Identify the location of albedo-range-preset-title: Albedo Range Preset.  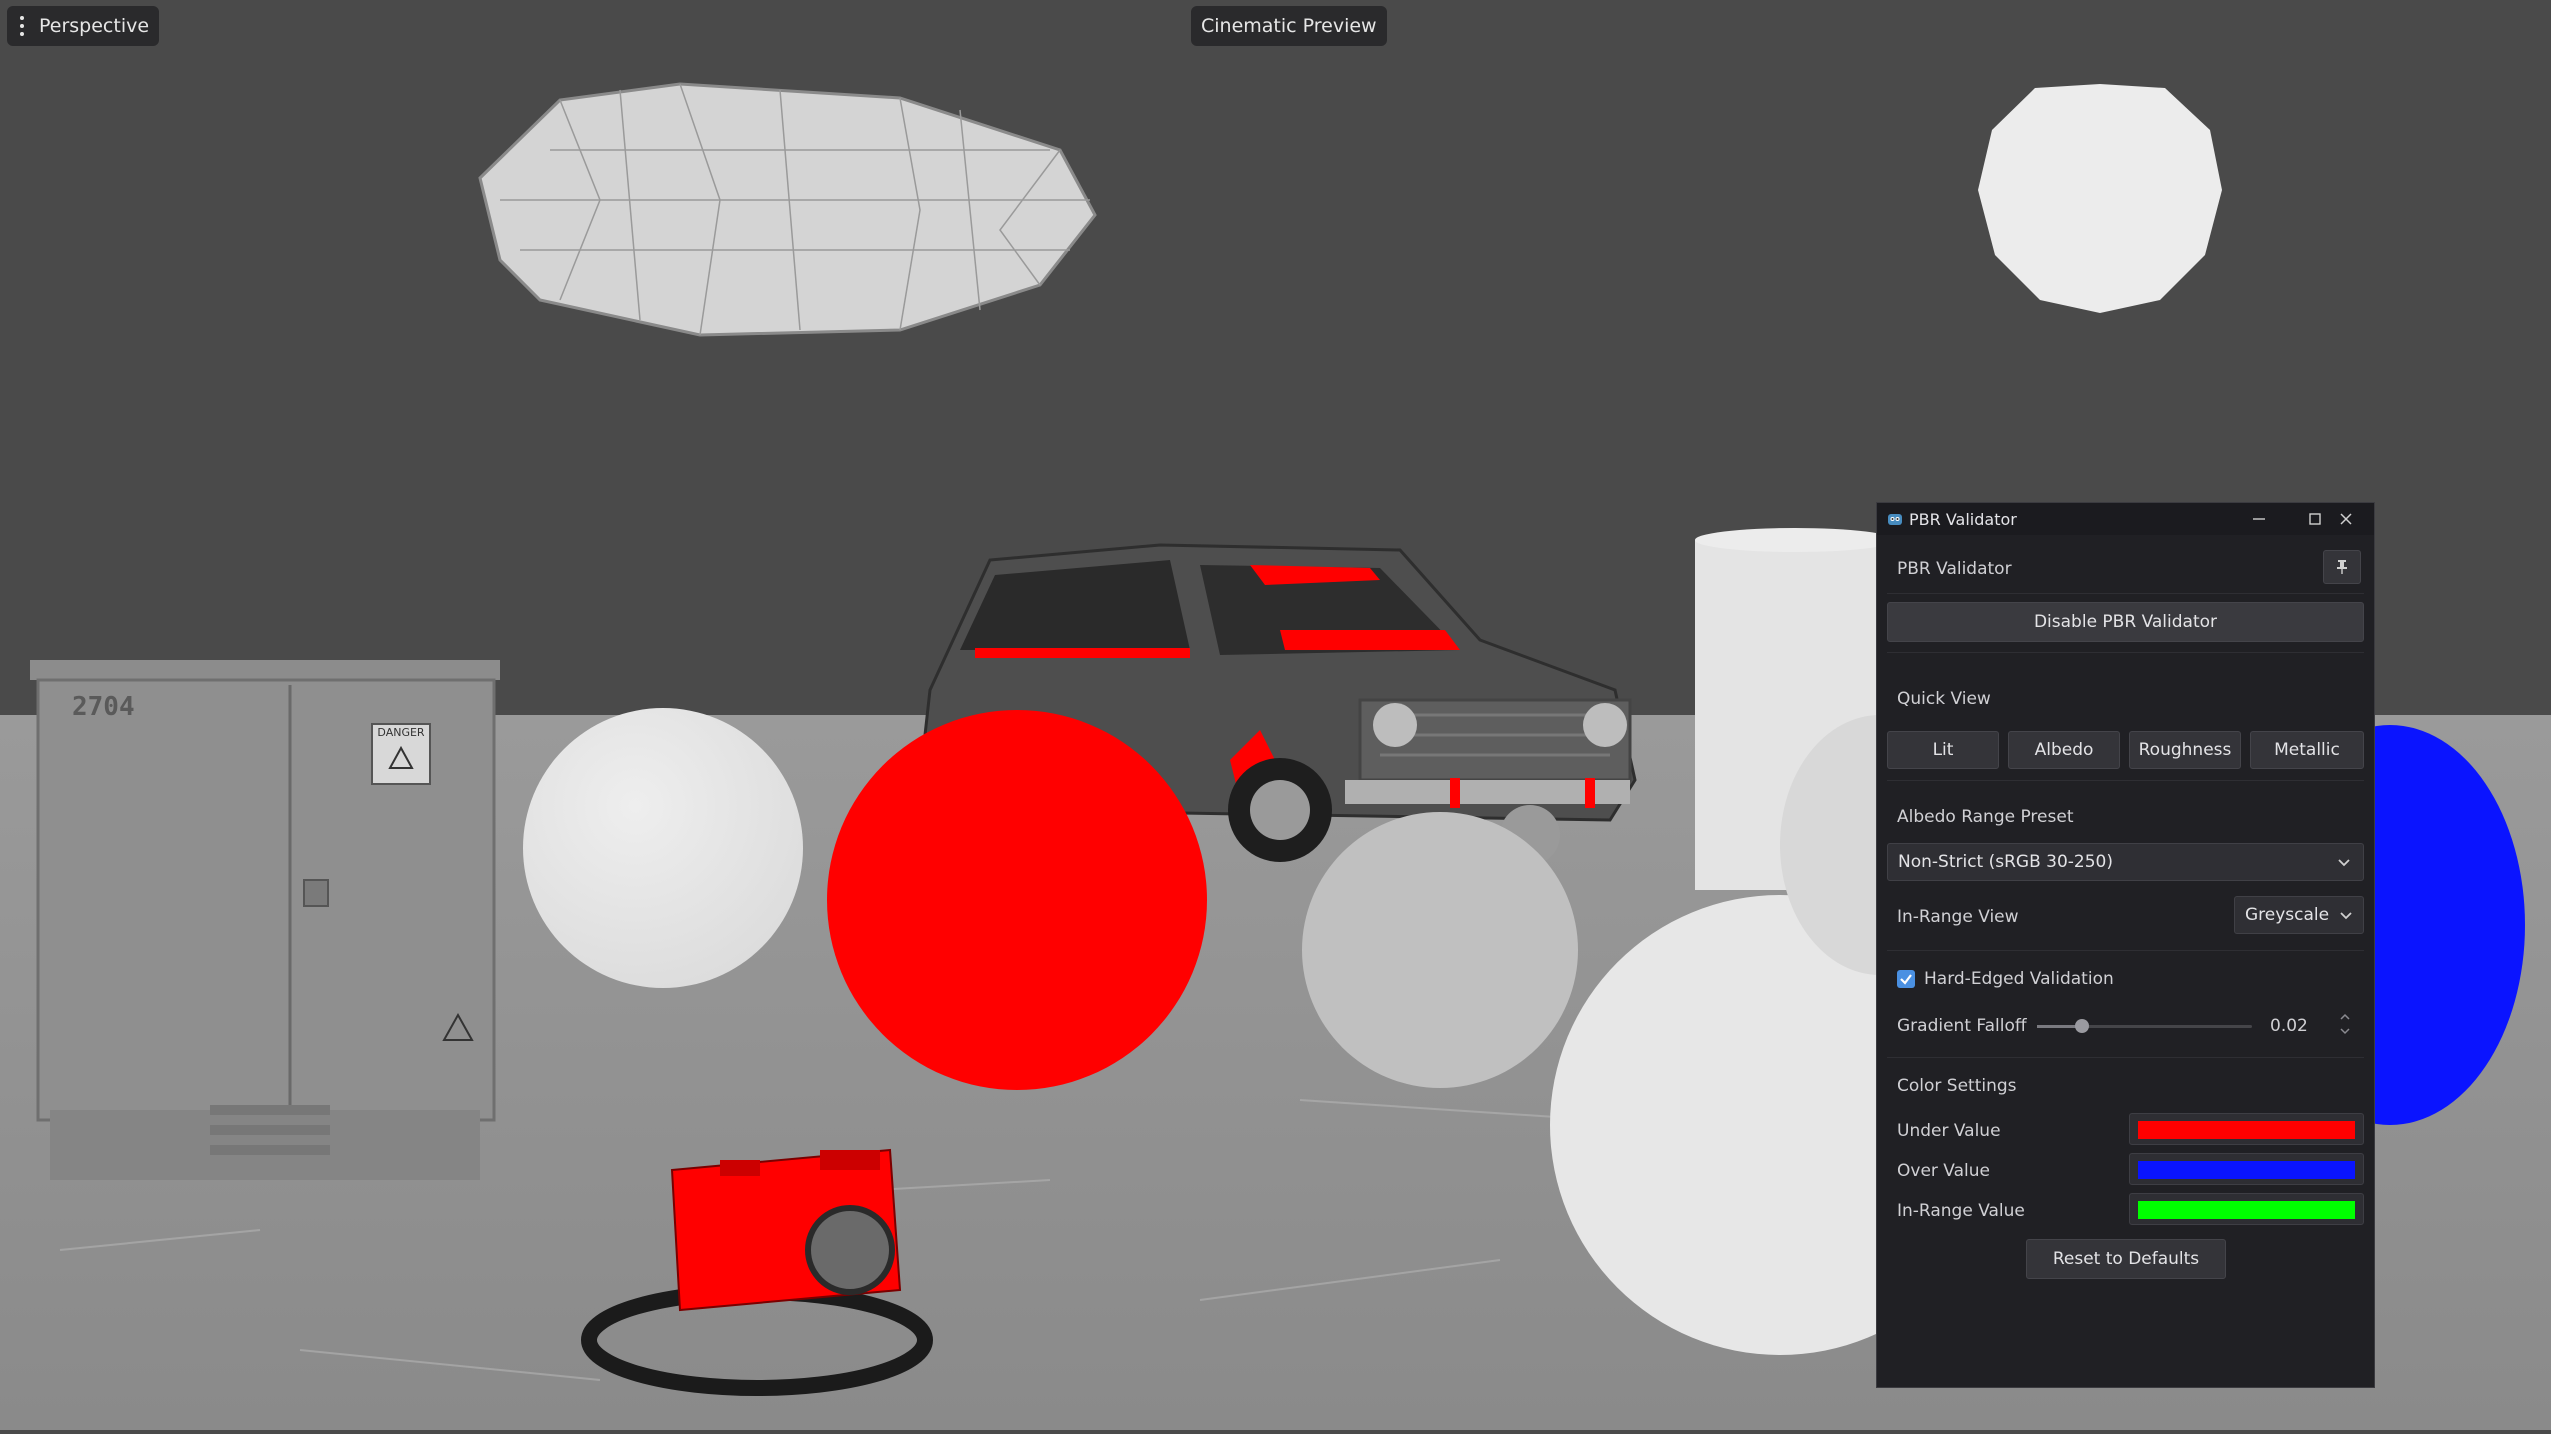
(1985, 817).